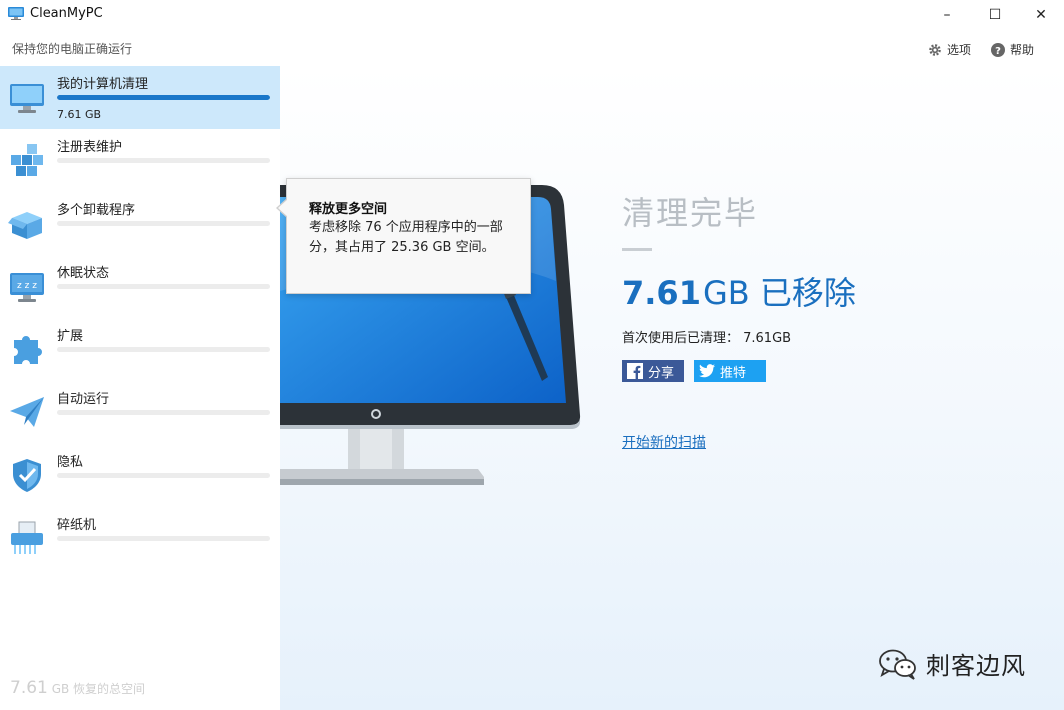 The image size is (1064, 710). Describe the element at coordinates (637, 249) in the screenshot. I see `divider` at that location.